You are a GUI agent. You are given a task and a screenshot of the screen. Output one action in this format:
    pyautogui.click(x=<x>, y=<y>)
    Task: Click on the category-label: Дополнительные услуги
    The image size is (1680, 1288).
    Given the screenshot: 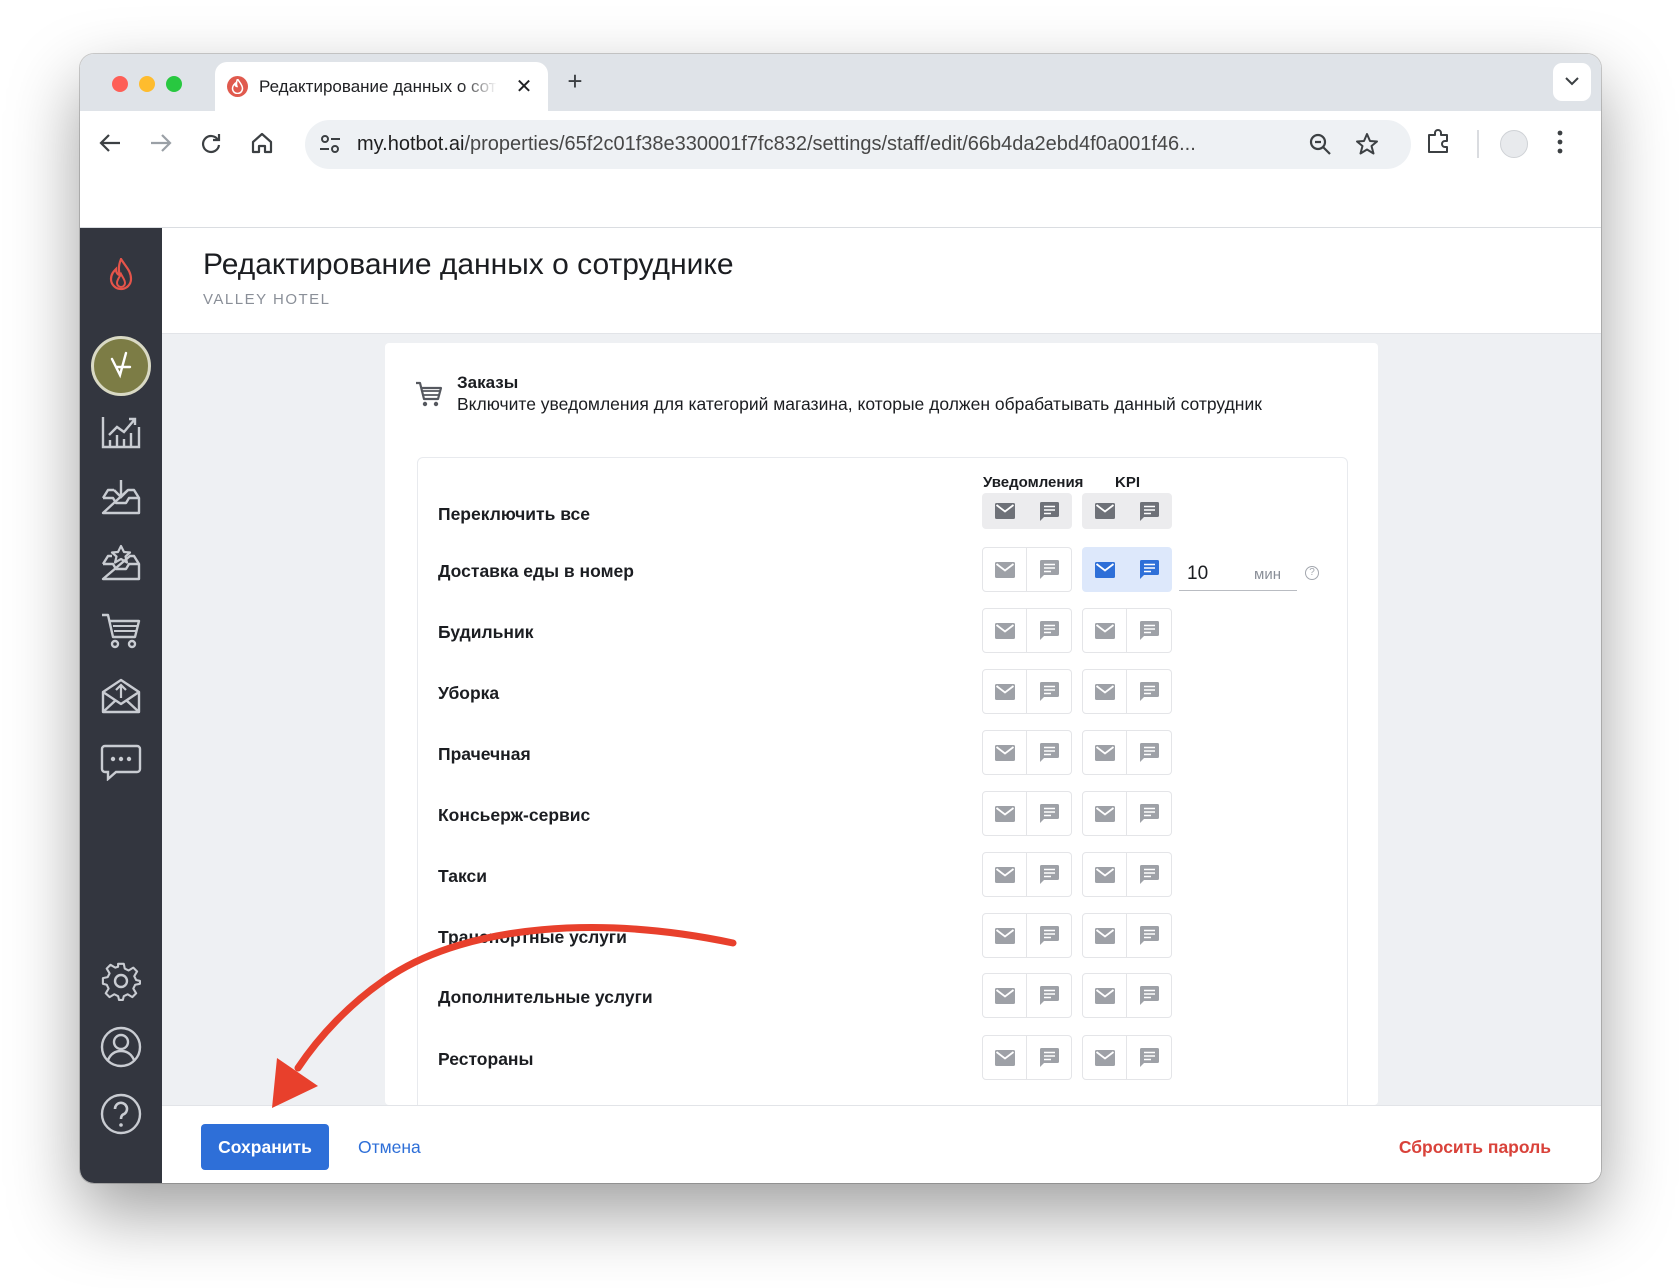 What is the action you would take?
    pyautogui.click(x=545, y=997)
    